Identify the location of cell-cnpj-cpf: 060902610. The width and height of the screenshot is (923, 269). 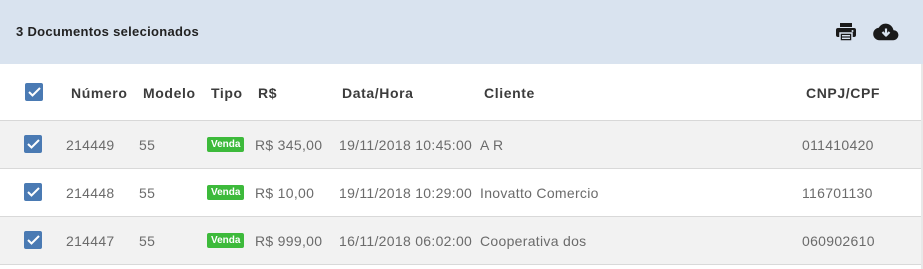
(838, 241).